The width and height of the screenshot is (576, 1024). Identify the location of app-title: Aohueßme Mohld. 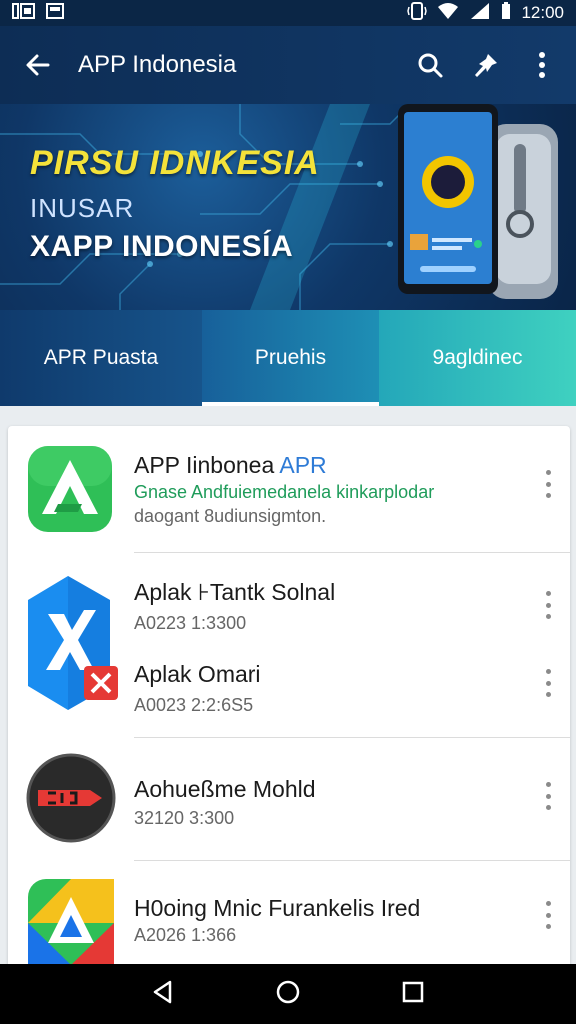
(225, 789).